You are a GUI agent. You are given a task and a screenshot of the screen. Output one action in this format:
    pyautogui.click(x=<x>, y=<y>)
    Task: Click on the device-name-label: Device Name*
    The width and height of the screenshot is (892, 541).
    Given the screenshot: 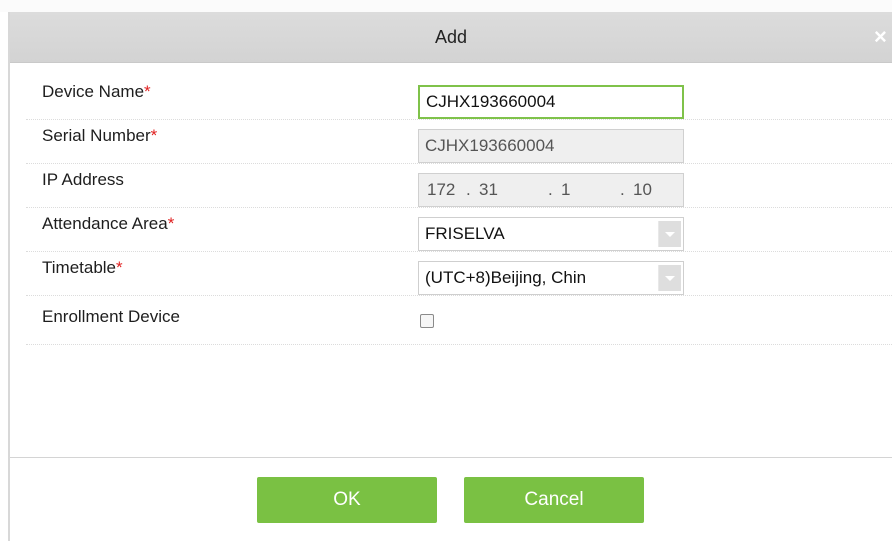 What is the action you would take?
    pyautogui.click(x=96, y=92)
    